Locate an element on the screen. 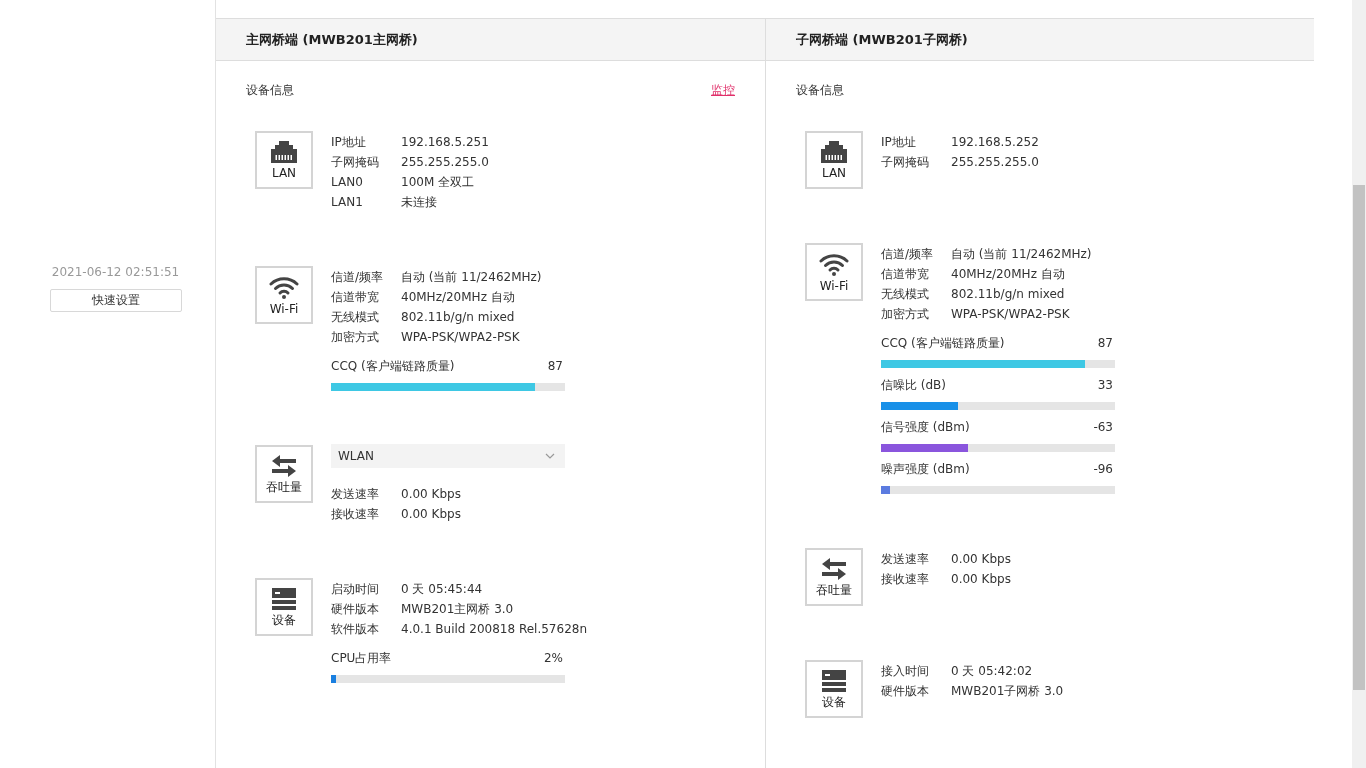 Image resolution: width=1366 pixels, height=768 pixels. meter-reading: -63 is located at coordinates (1103, 427).